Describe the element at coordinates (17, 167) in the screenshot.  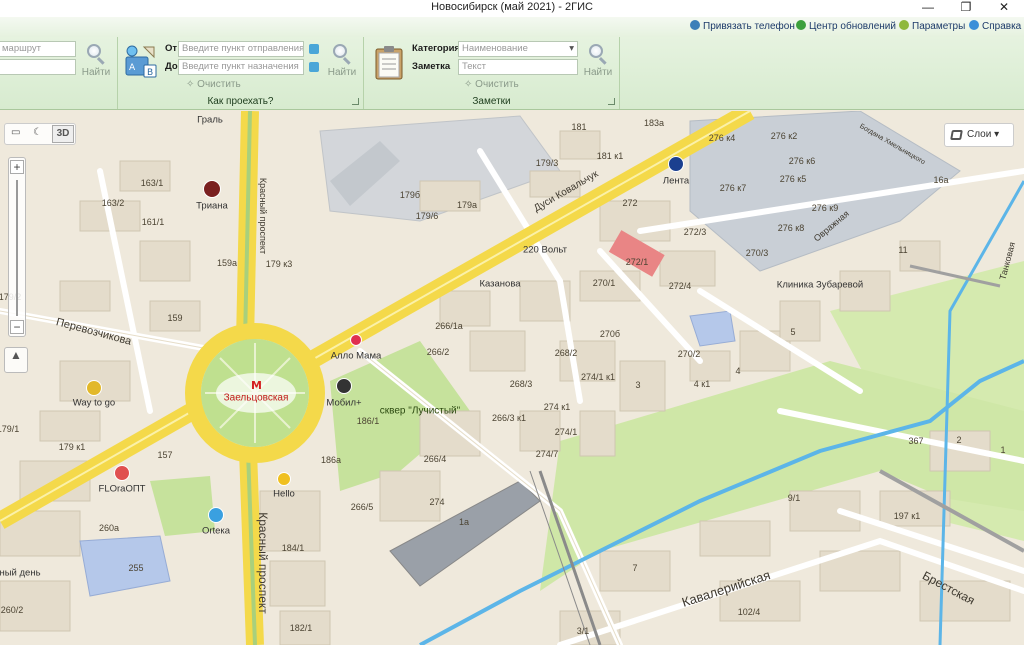
I see `zoom-in-button: +` at that location.